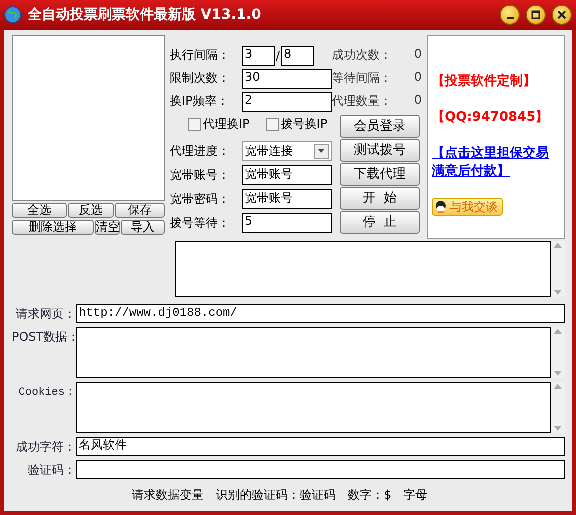 This screenshot has height=515, width=576. What do you see at coordinates (45, 447) in the screenshot?
I see `field-label: 成功字符：` at bounding box center [45, 447].